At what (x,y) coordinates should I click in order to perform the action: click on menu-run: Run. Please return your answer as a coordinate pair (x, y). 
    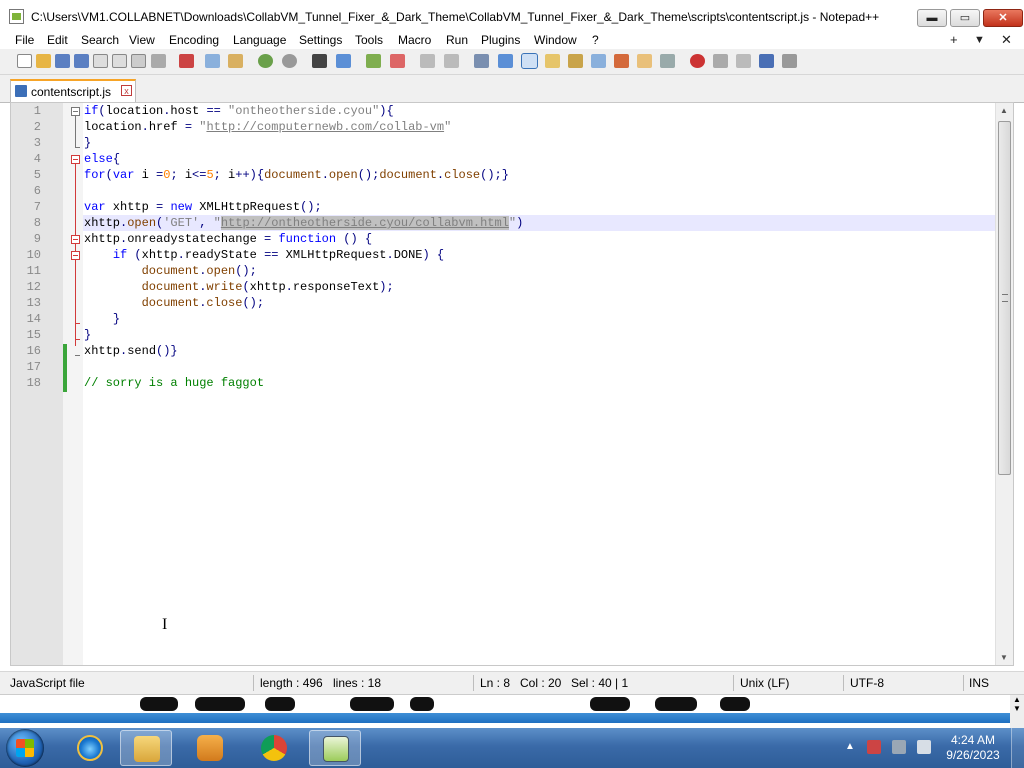
    Looking at the image, I should click on (457, 40).